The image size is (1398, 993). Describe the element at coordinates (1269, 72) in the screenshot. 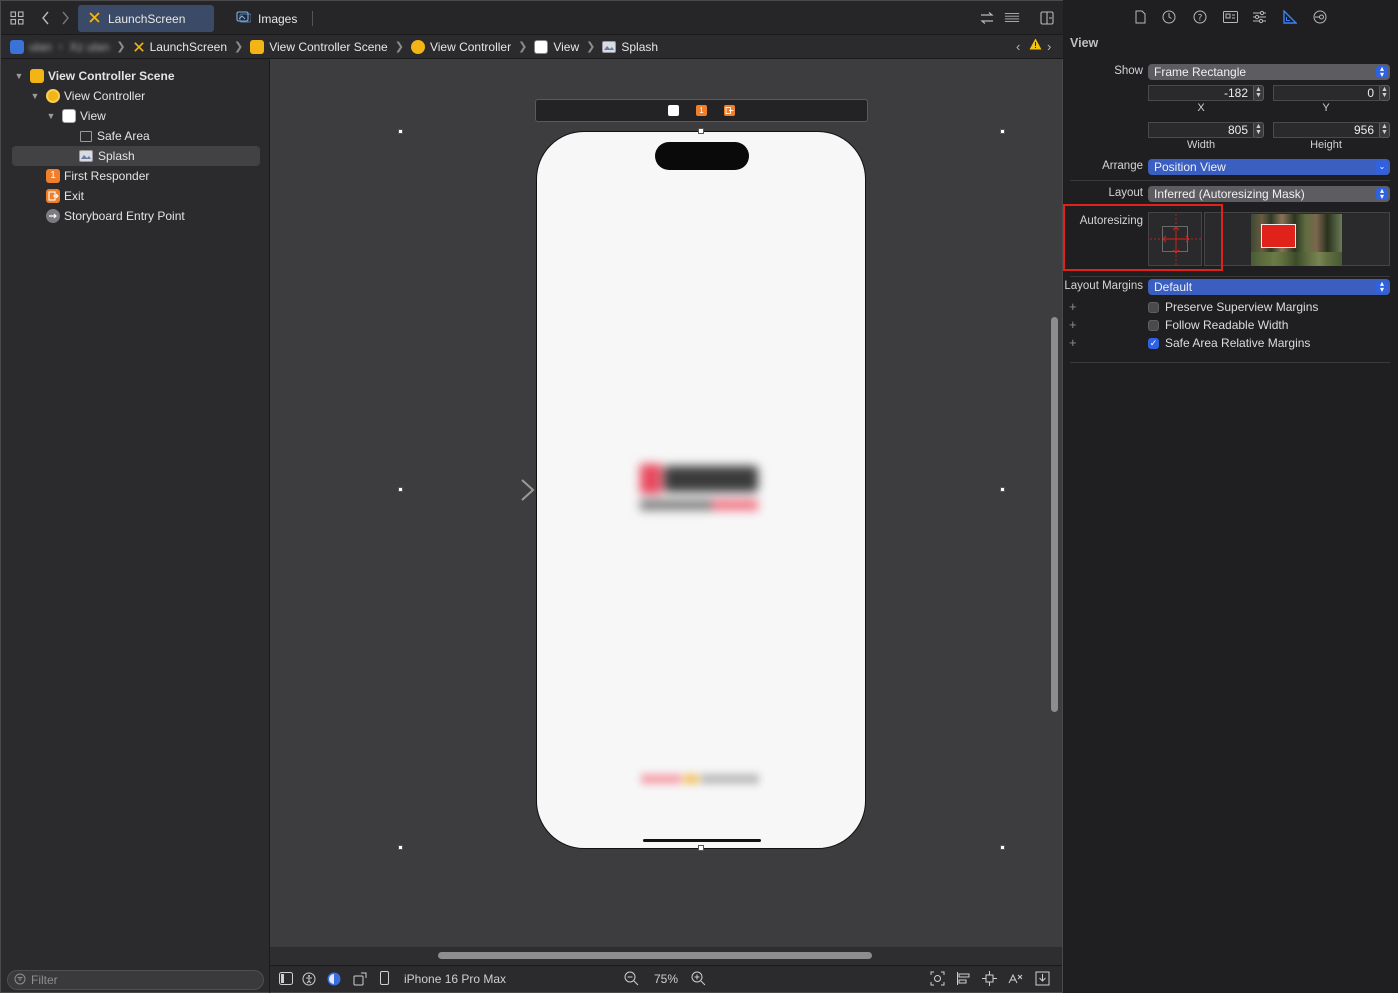

I see `show-popup: Frame Rectangle ▴ ▾` at that location.